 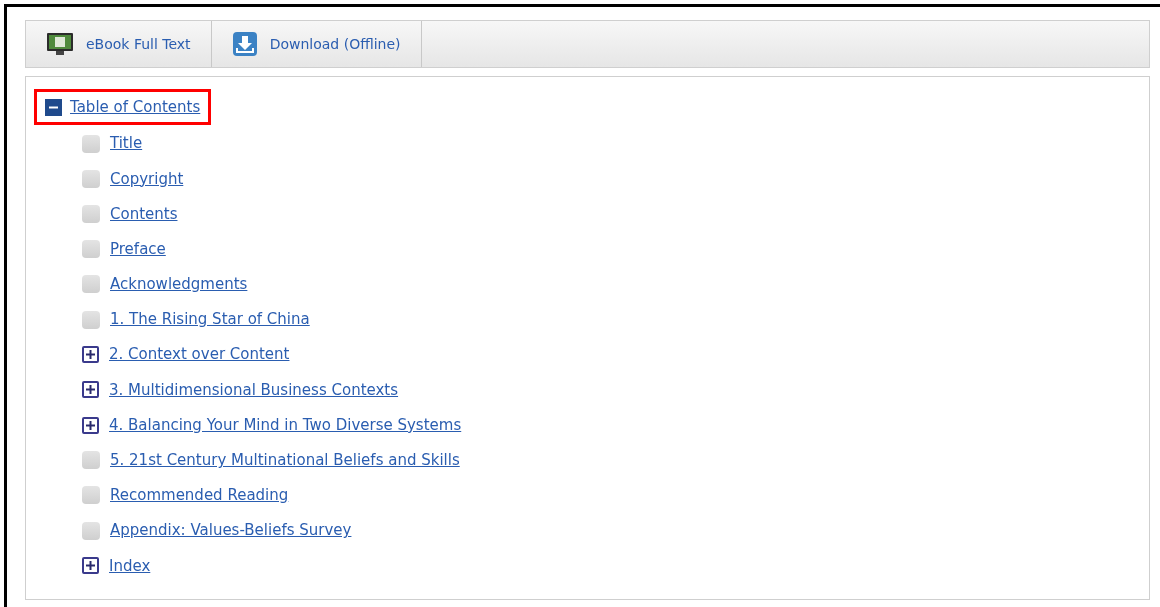 What do you see at coordinates (147, 179) in the screenshot?
I see `chapter-link: Copyright` at bounding box center [147, 179].